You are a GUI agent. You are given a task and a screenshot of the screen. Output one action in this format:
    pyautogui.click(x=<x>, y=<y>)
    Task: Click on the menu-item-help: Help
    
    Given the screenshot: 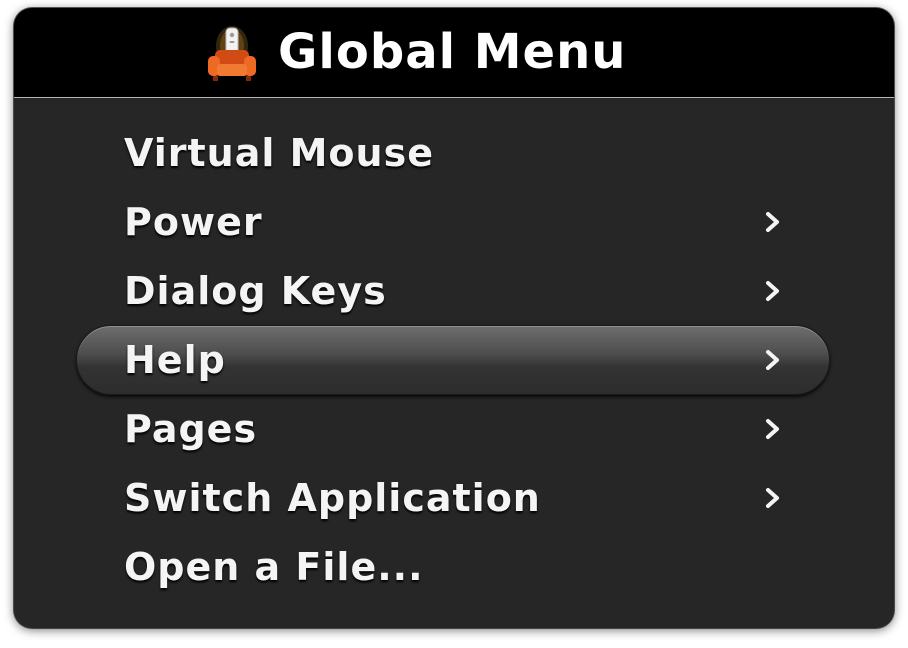 What is the action you would take?
    pyautogui.click(x=453, y=360)
    